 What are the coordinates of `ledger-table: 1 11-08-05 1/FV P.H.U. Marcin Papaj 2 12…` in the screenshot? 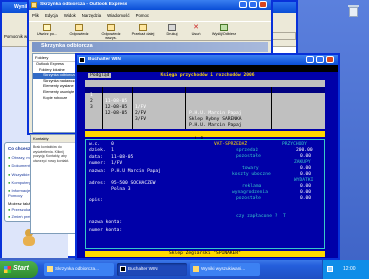 It's located at (205, 108).